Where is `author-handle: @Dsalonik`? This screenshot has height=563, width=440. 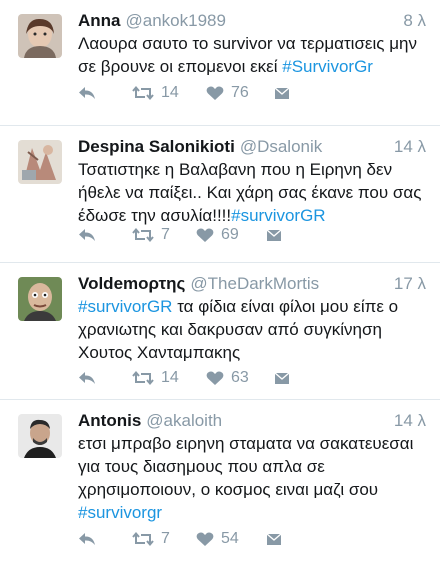 author-handle: @Dsalonik is located at coordinates (281, 146).